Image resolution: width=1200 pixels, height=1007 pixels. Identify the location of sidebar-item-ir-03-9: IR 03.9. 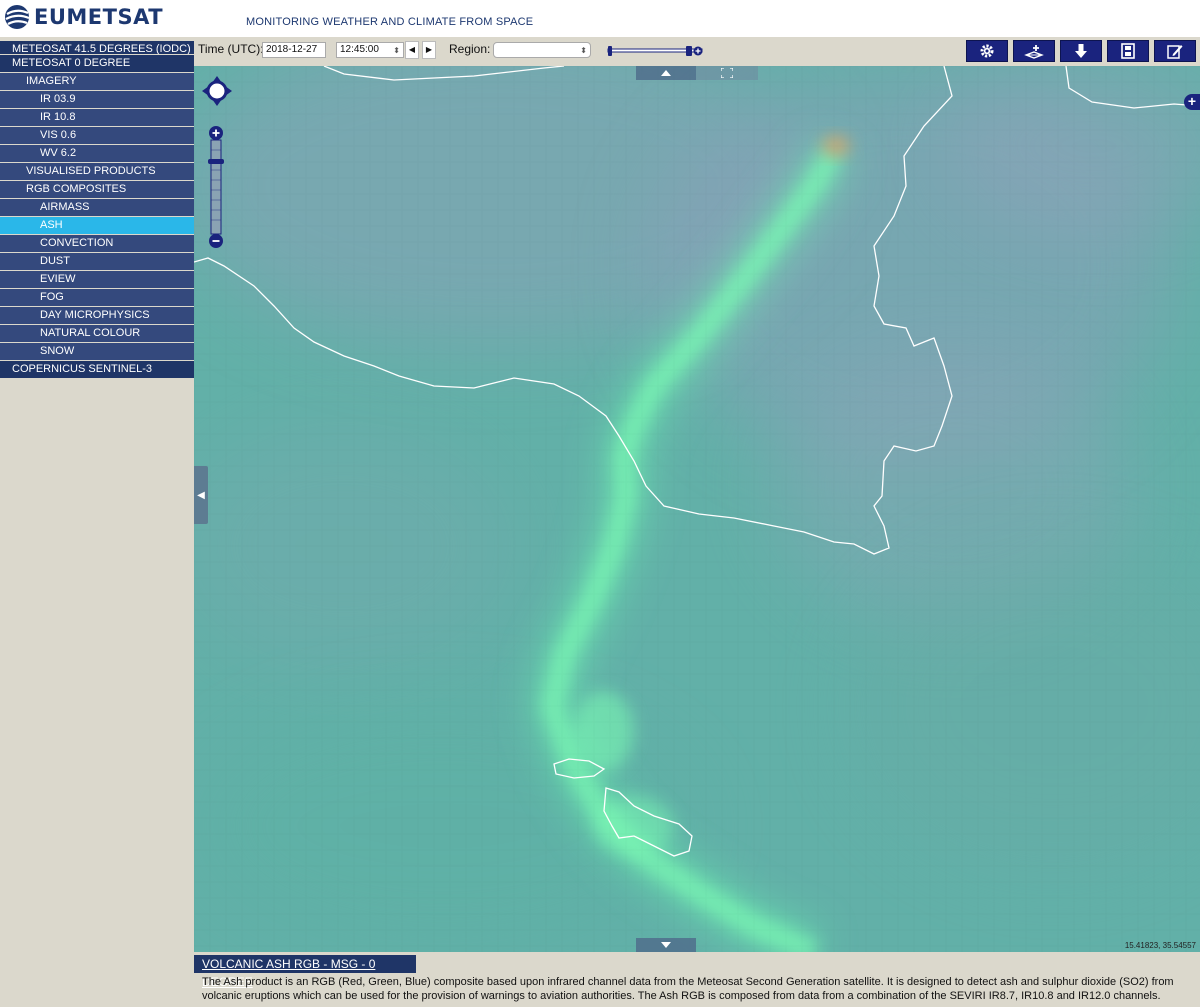
(97, 99).